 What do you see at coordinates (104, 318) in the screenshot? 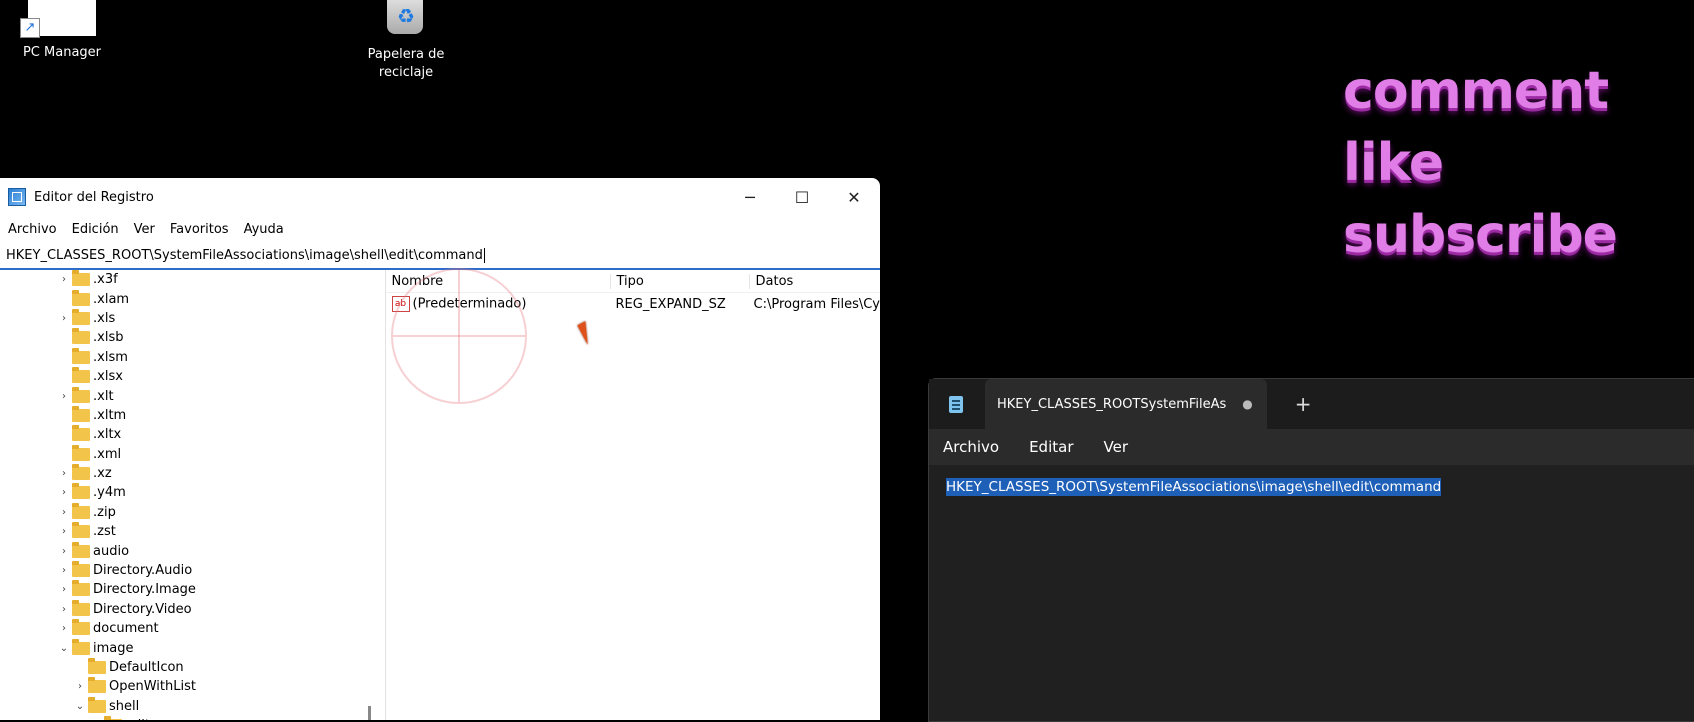
I see `tree-item-label: .xls` at bounding box center [104, 318].